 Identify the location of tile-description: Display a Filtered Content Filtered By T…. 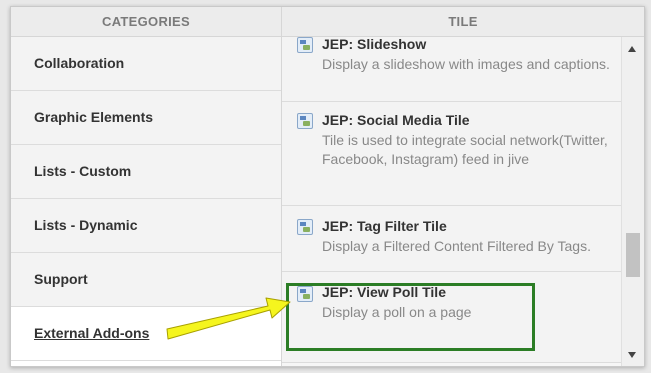
(456, 246).